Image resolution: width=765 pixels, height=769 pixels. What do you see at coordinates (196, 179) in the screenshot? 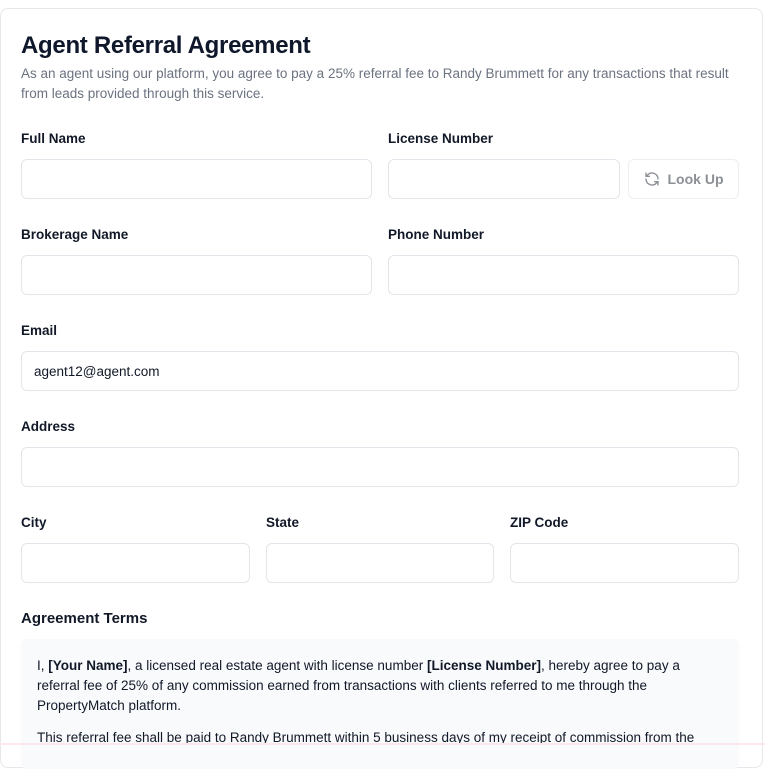
I see `full-name-input` at bounding box center [196, 179].